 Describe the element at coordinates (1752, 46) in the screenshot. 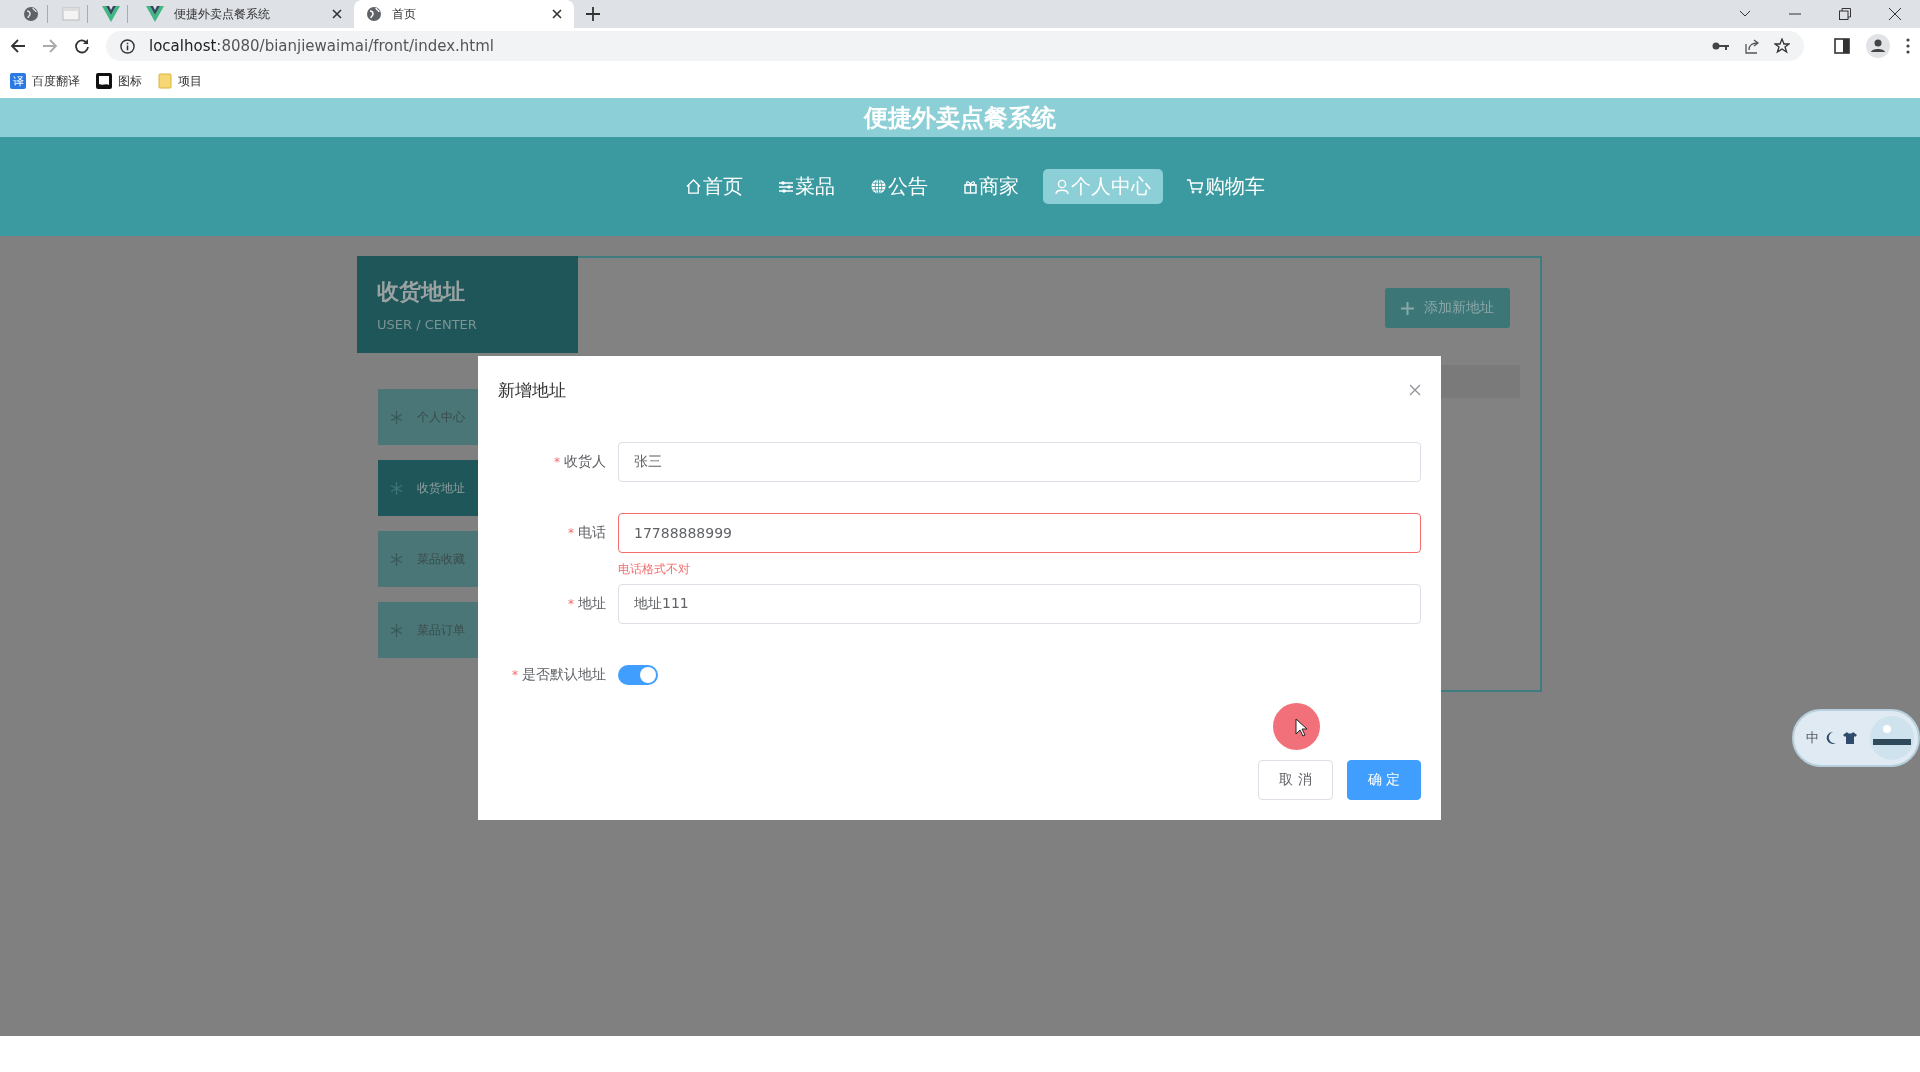

I see `share-icon` at that location.